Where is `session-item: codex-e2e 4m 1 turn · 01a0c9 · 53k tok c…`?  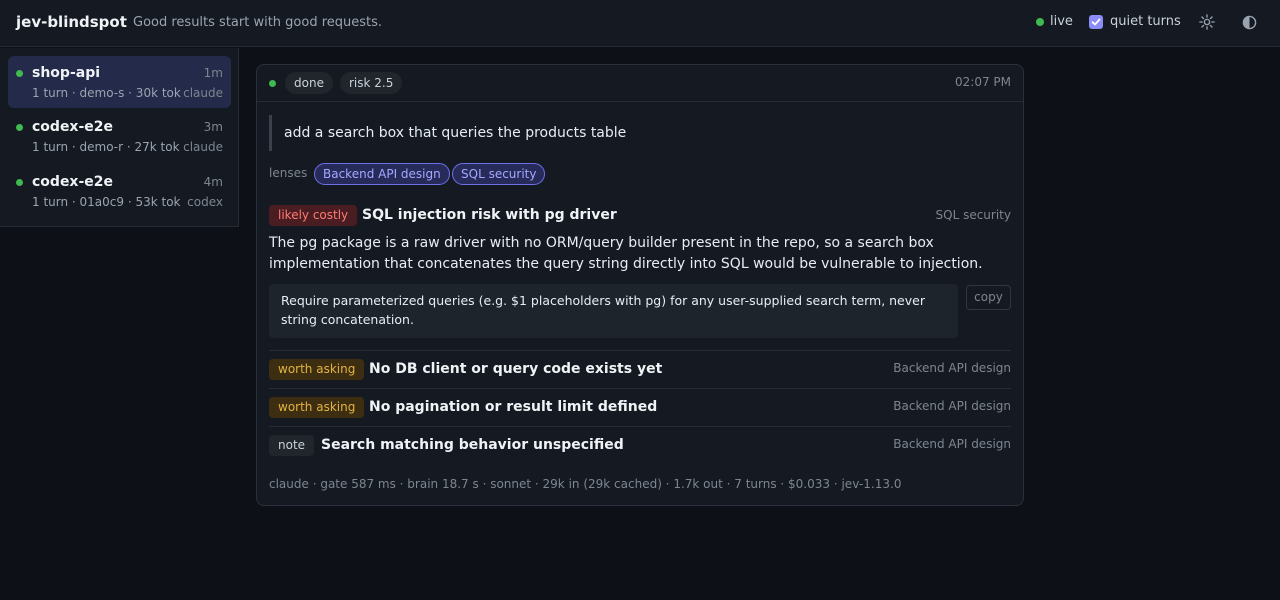
session-item: codex-e2e 4m 1 turn · 01a0c9 · 53k tok c… is located at coordinates (119, 191).